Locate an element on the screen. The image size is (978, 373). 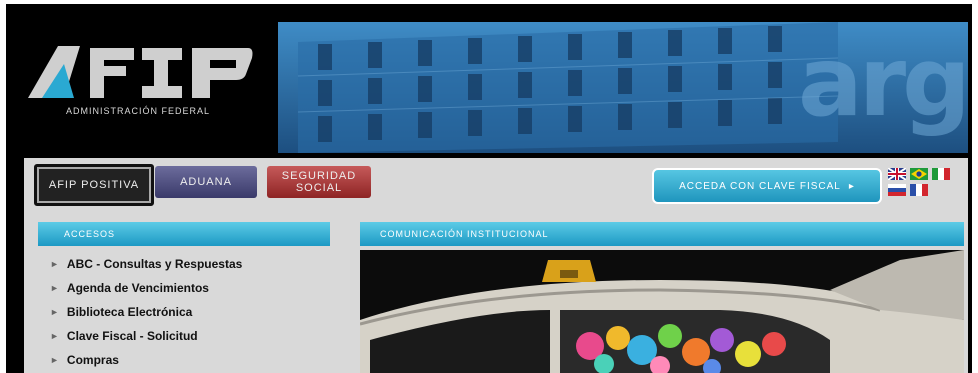
sidebar-item-compras: ► Compras is located at coordinates (190, 360).